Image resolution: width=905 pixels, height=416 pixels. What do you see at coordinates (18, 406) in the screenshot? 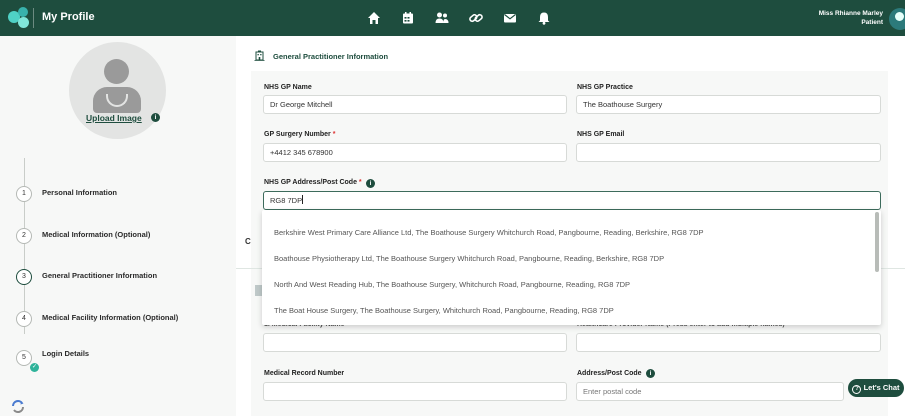
I see `recaptcha-icon` at bounding box center [18, 406].